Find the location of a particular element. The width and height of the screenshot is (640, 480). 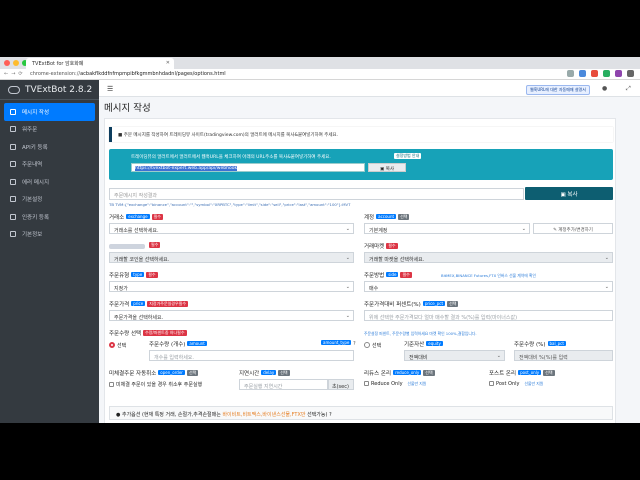

qty-label: 주문수량 (개수) amount is located at coordinates (178, 344).